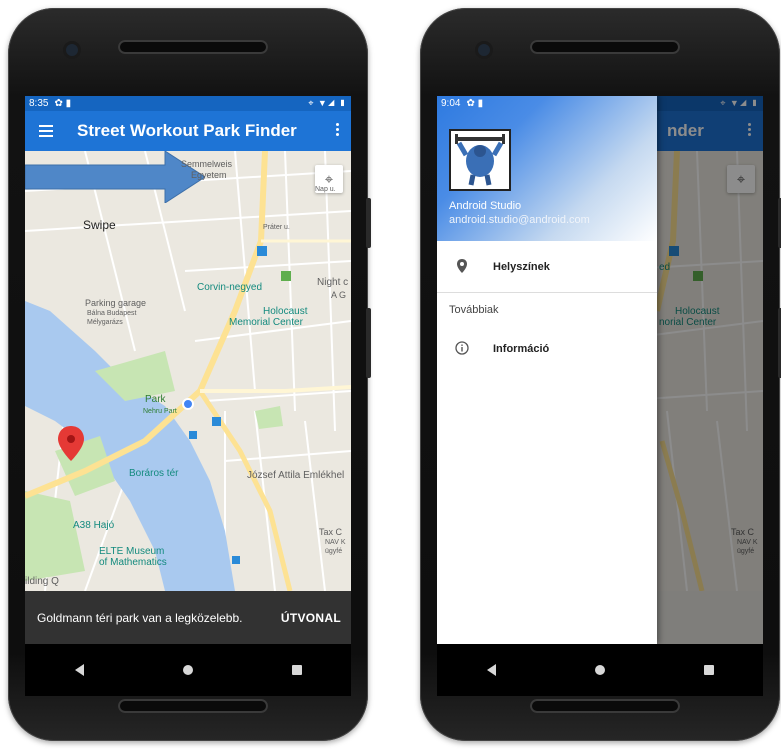 The width and height of the screenshot is (781, 749). What do you see at coordinates (207, 164) in the screenshot?
I see `map-label: Semmelweis` at bounding box center [207, 164].